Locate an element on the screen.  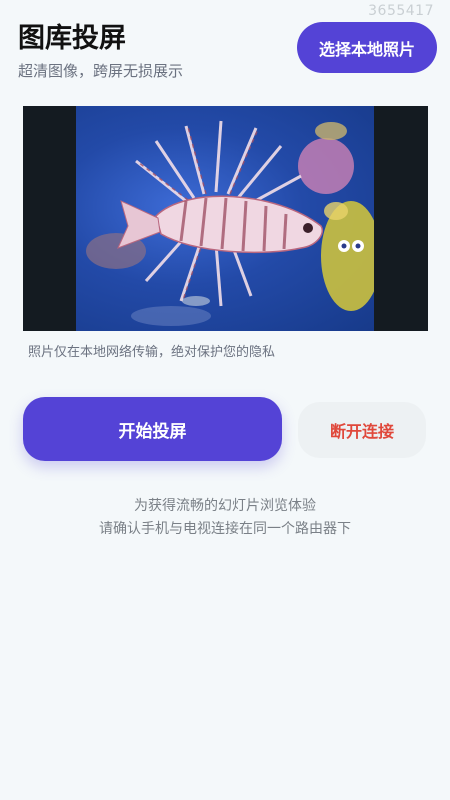
page-title: 图库投屏 is located at coordinates (72, 38).